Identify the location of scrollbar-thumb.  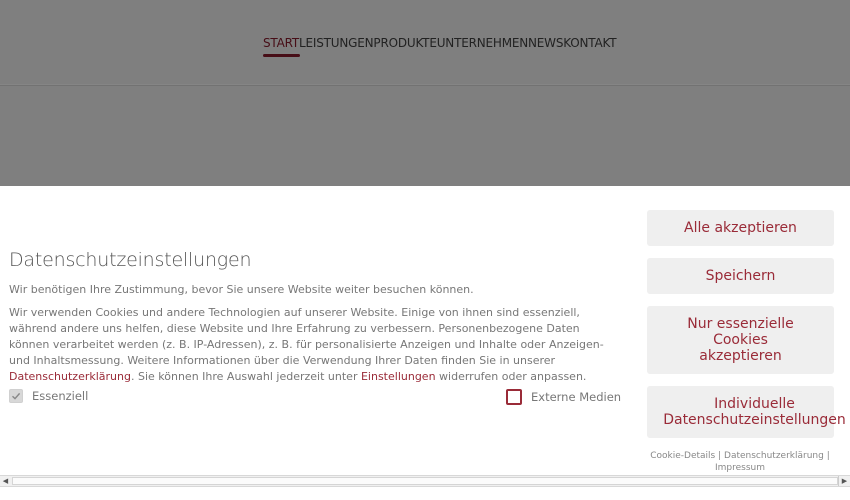
(425, 481).